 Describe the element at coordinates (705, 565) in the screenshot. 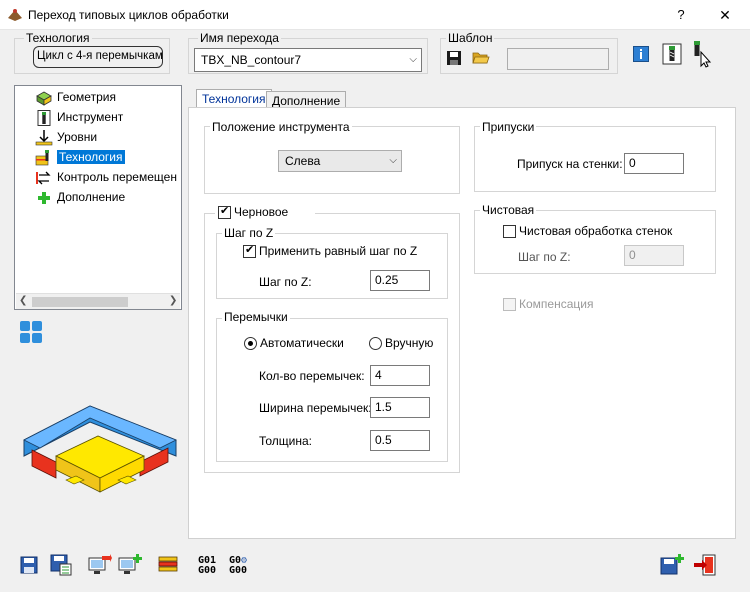

I see `exit-icon` at that location.